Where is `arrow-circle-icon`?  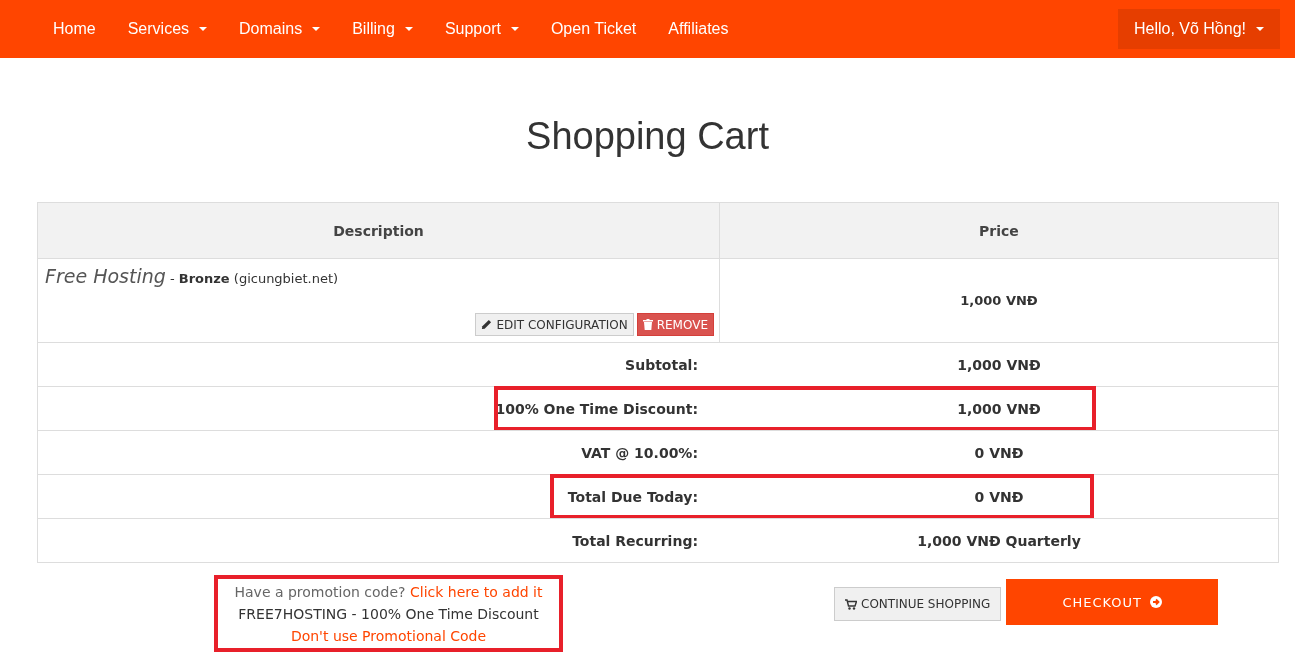
arrow-circle-icon is located at coordinates (1156, 602).